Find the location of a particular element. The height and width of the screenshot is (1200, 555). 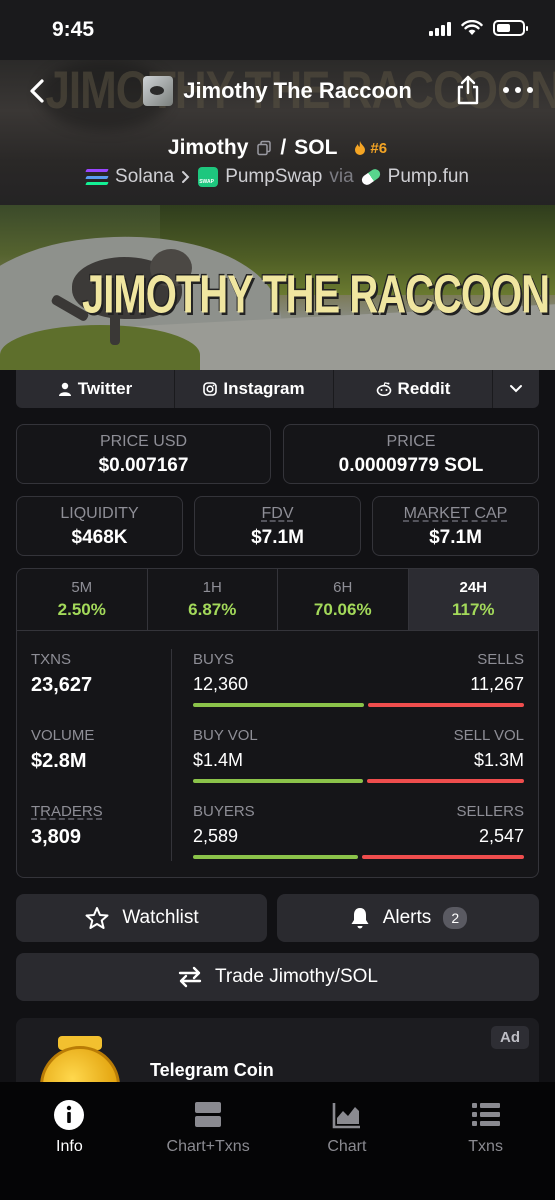

liquidity-card: LIQUIDITY $468K is located at coordinates (99, 526).